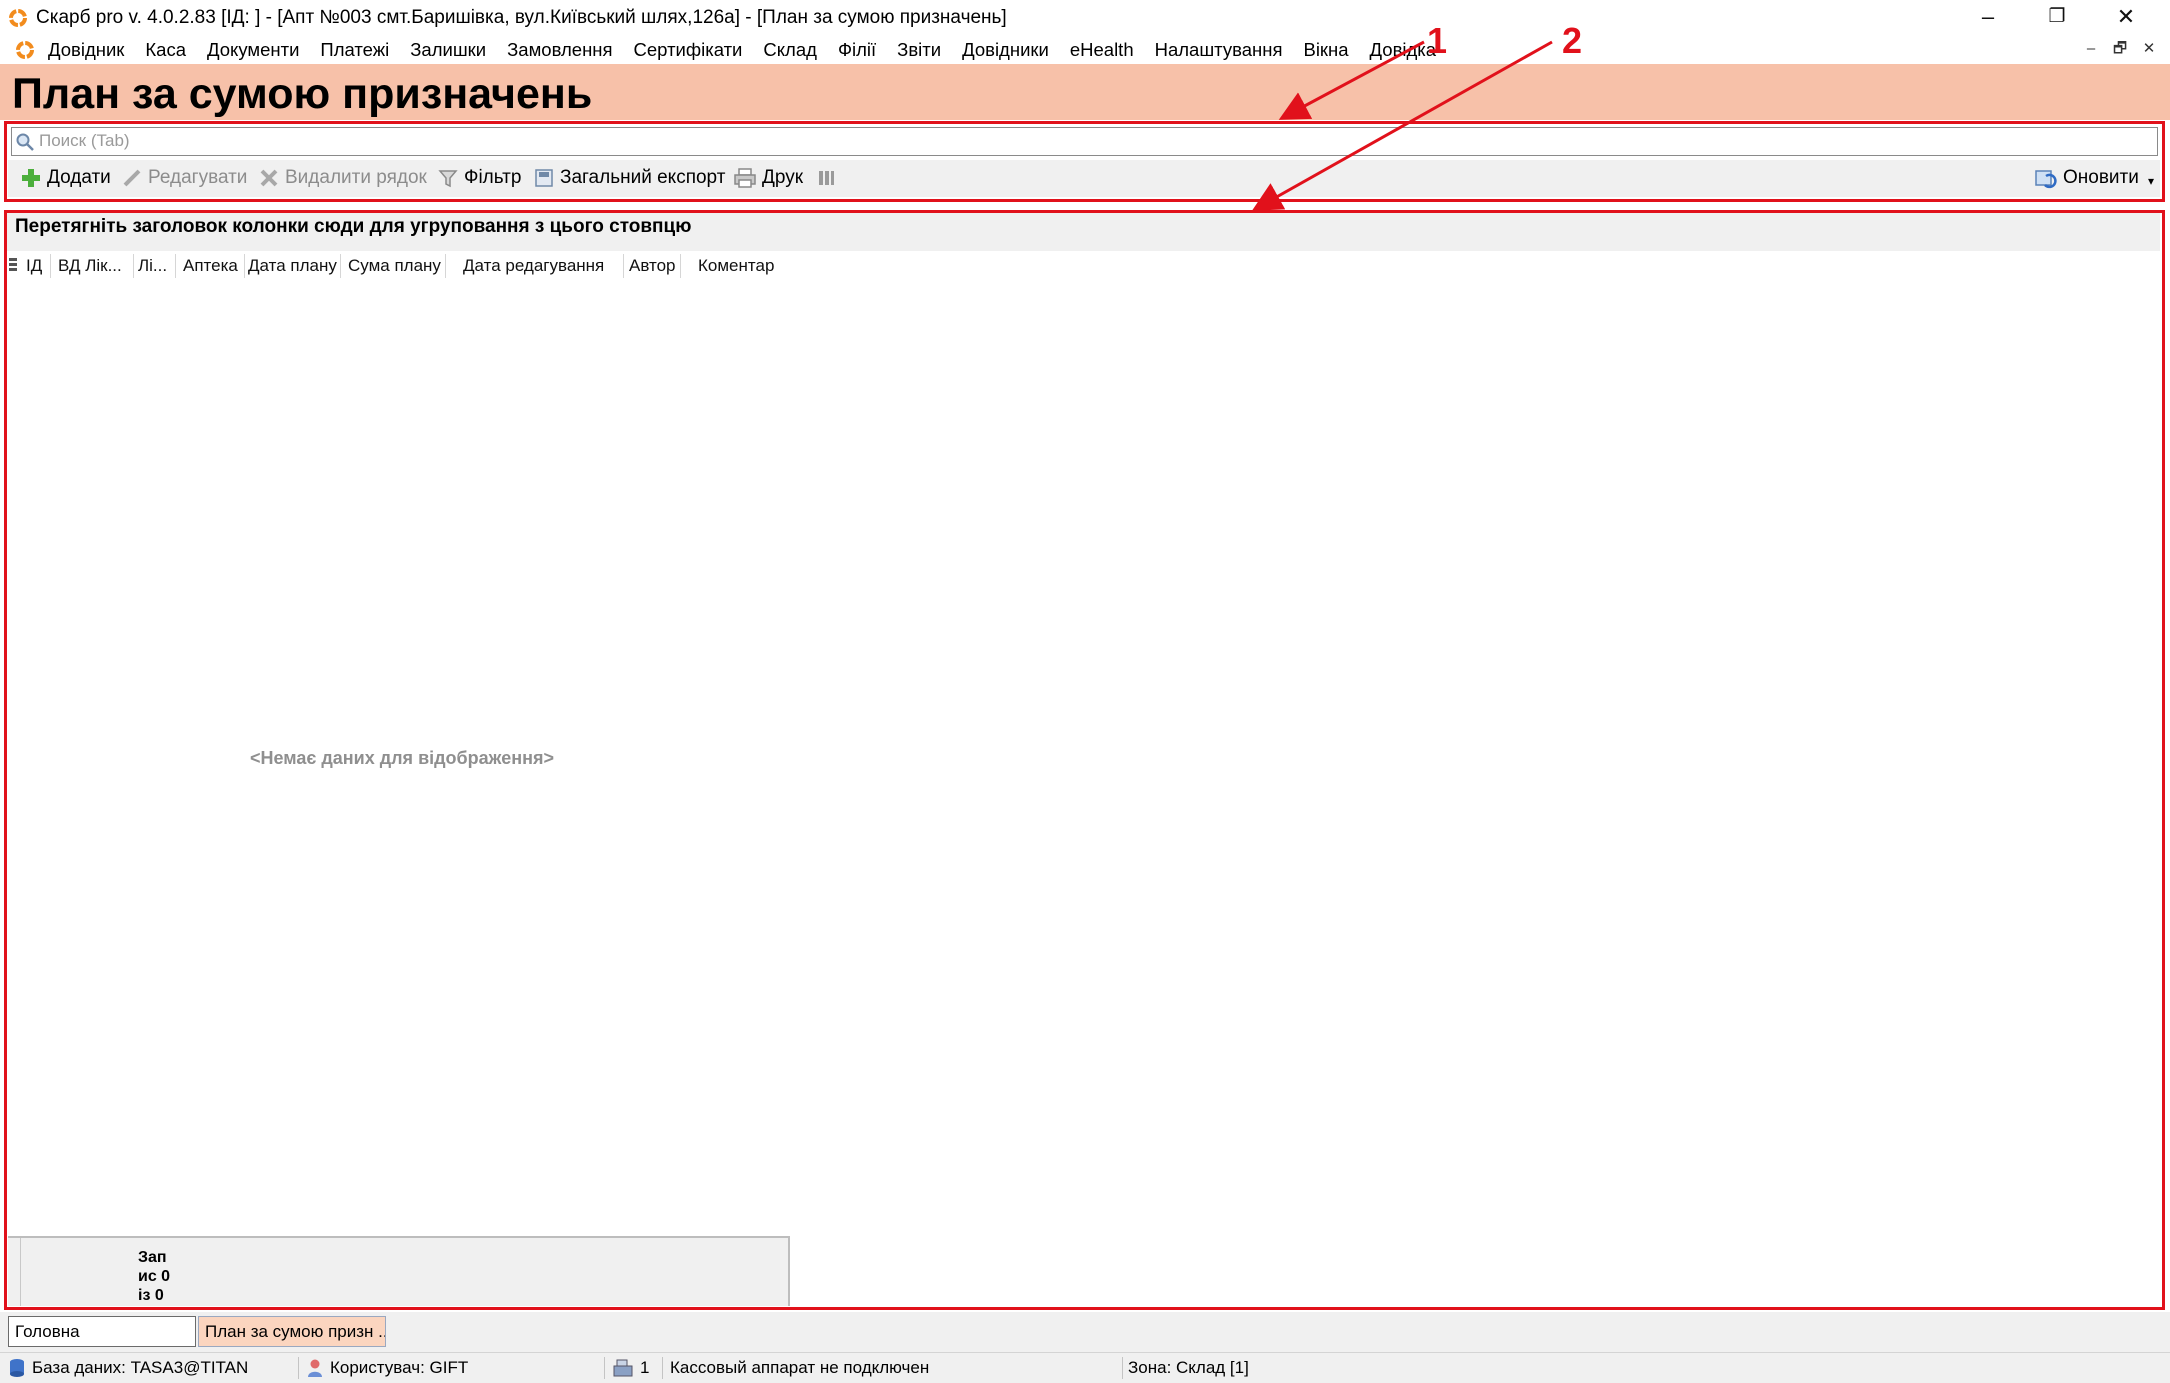 The width and height of the screenshot is (2170, 1383). Describe the element at coordinates (1437, 40) in the screenshot. I see `annotation-label-1: 1` at that location.